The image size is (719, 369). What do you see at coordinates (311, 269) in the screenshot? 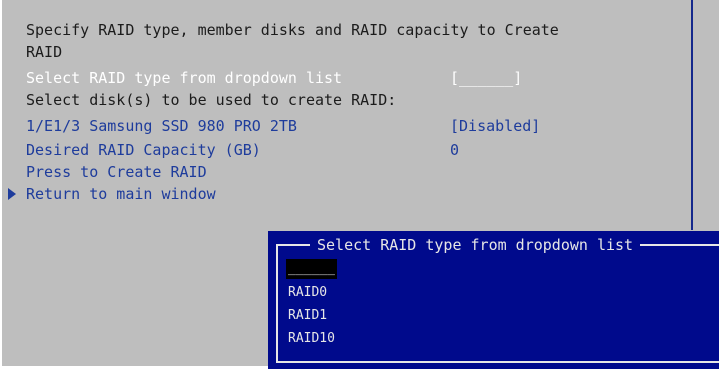
I see `raid-option-none: ______` at bounding box center [311, 269].